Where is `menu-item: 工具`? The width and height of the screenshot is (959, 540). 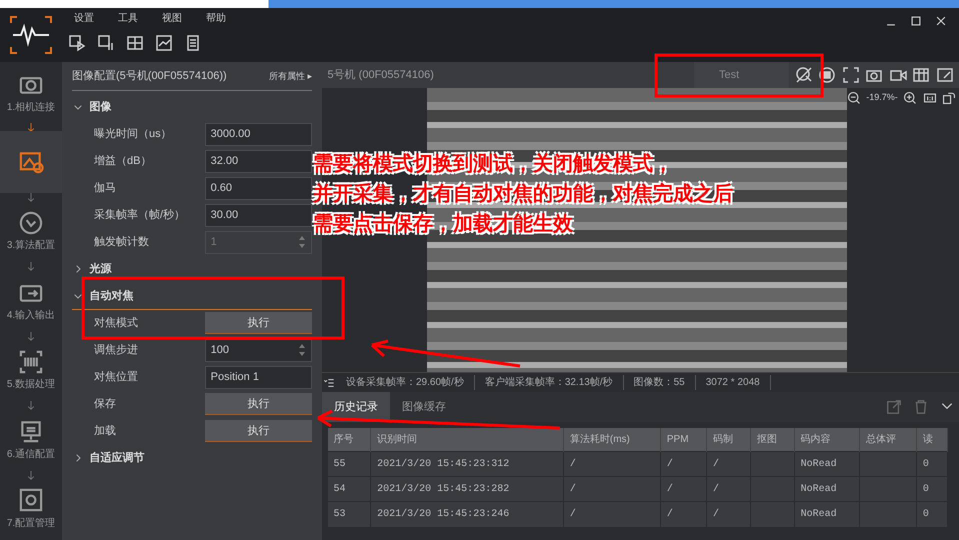
menu-item: 工具 is located at coordinates (128, 18).